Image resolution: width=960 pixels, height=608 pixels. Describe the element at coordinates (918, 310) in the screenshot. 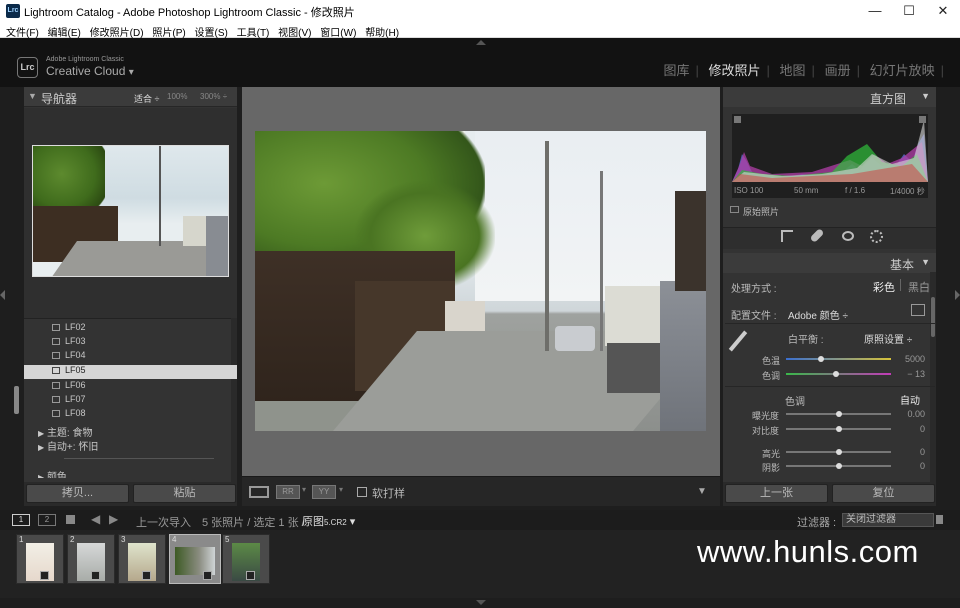

I see `profile-browser-icon` at that location.